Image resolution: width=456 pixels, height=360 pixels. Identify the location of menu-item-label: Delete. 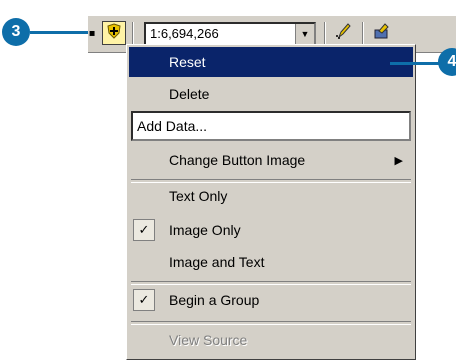
(189, 94).